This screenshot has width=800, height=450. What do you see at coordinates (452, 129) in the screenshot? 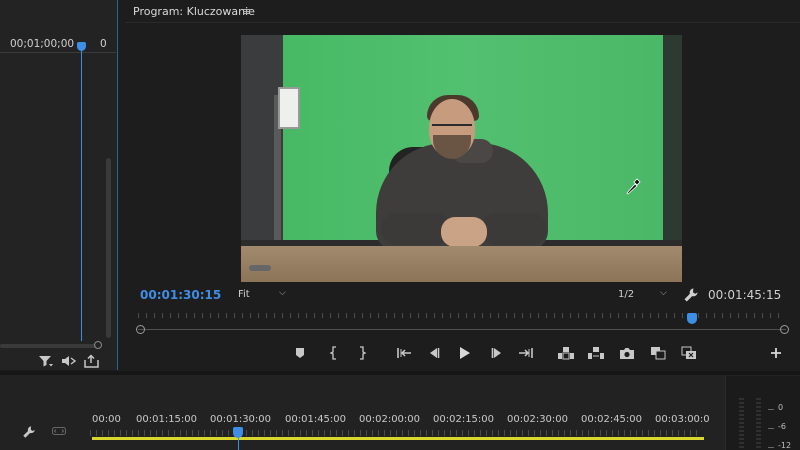
I see `person-glasses` at bounding box center [452, 129].